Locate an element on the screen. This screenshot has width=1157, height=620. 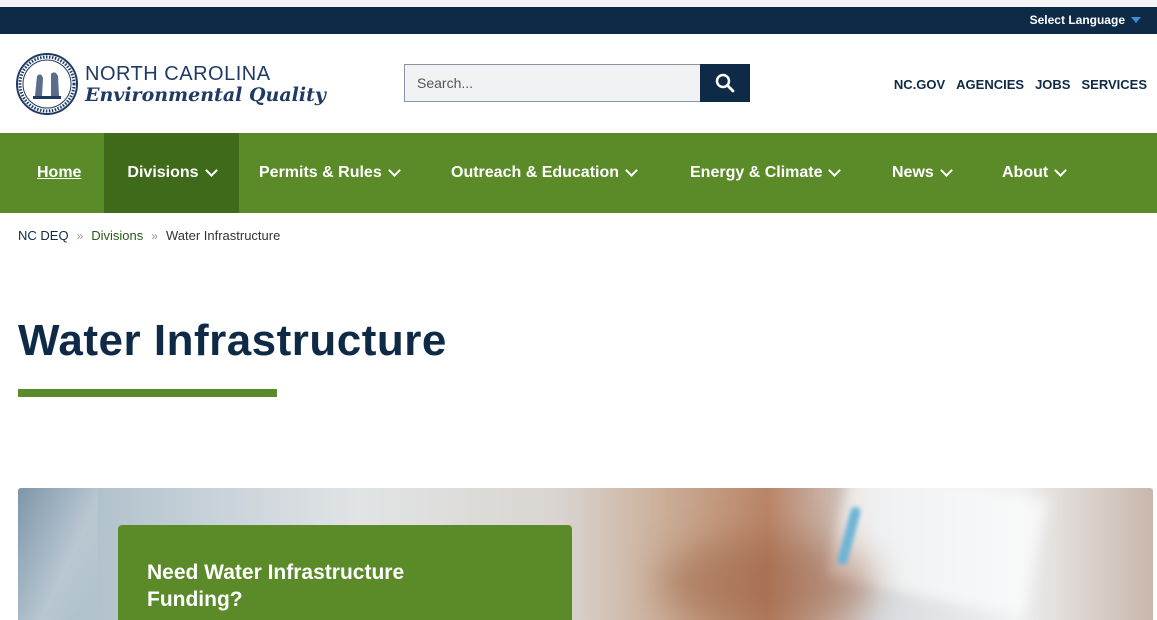
nav-outreach-education: Outreach & Education is located at coordinates (544, 173).